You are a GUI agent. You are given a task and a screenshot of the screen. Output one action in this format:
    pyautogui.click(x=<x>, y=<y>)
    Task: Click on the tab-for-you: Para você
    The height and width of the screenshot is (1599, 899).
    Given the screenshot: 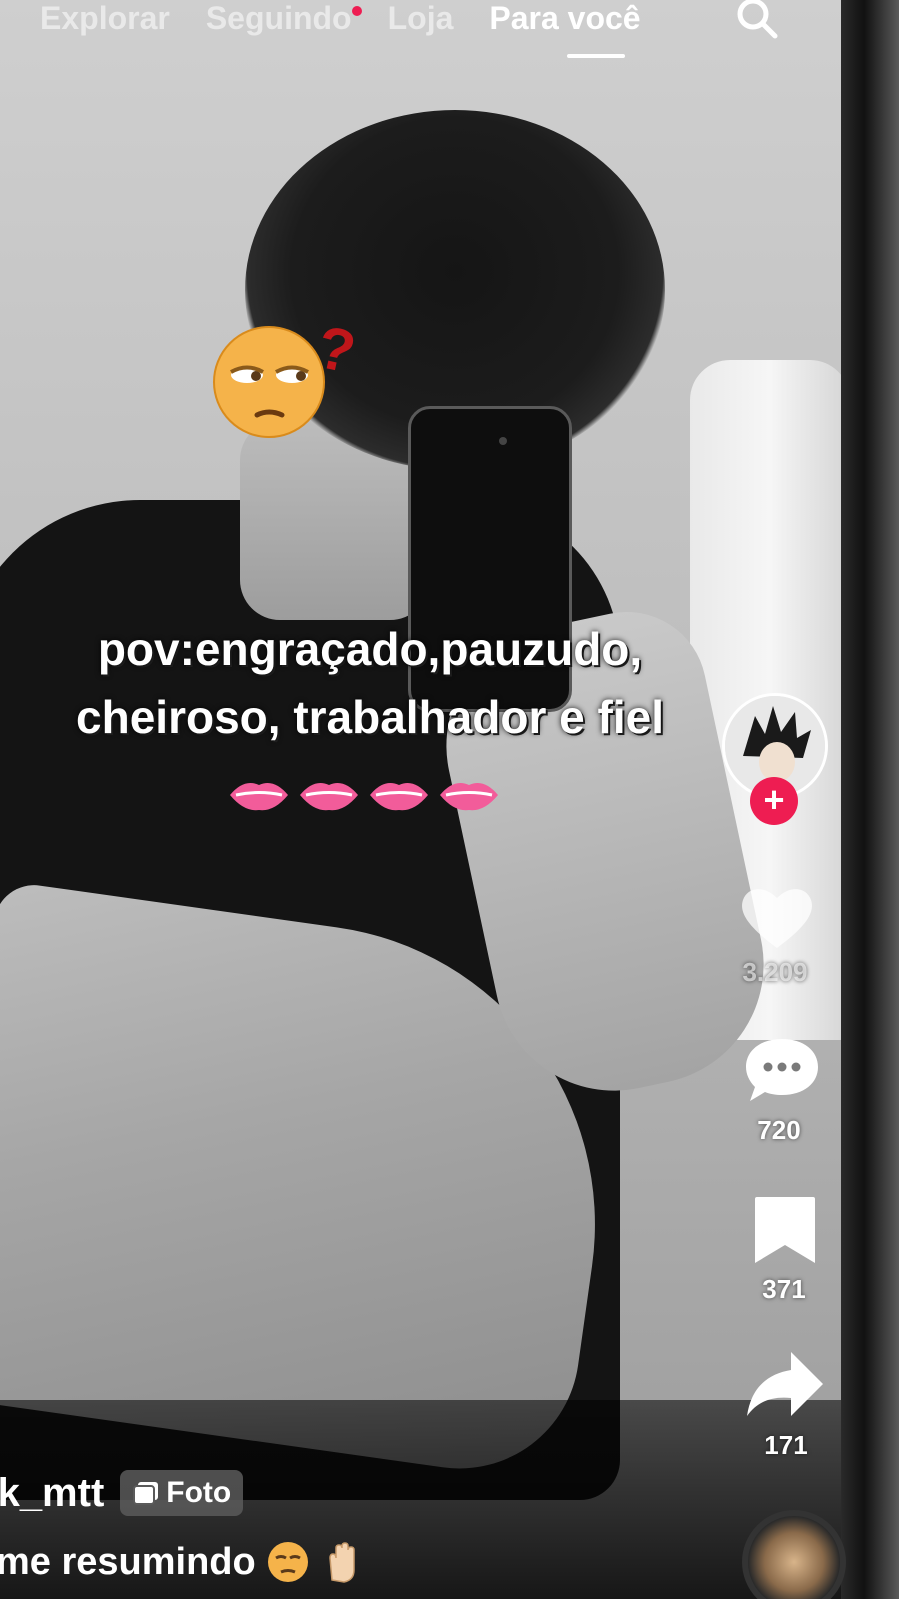 What is the action you would take?
    pyautogui.click(x=564, y=18)
    